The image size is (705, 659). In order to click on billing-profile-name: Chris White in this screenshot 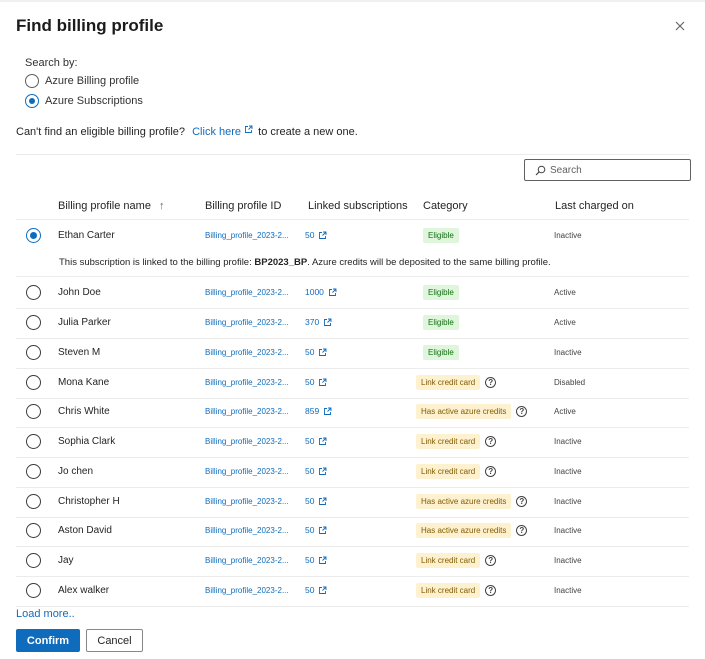, I will do `click(84, 411)`.